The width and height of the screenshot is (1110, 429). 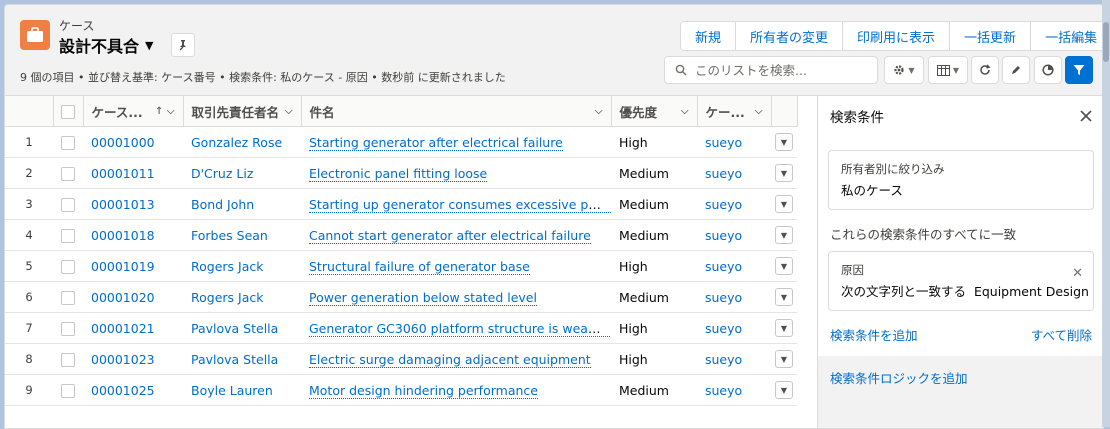 I want to click on column-header-case-number: ケース... ↑ ⌵, so click(x=133, y=111).